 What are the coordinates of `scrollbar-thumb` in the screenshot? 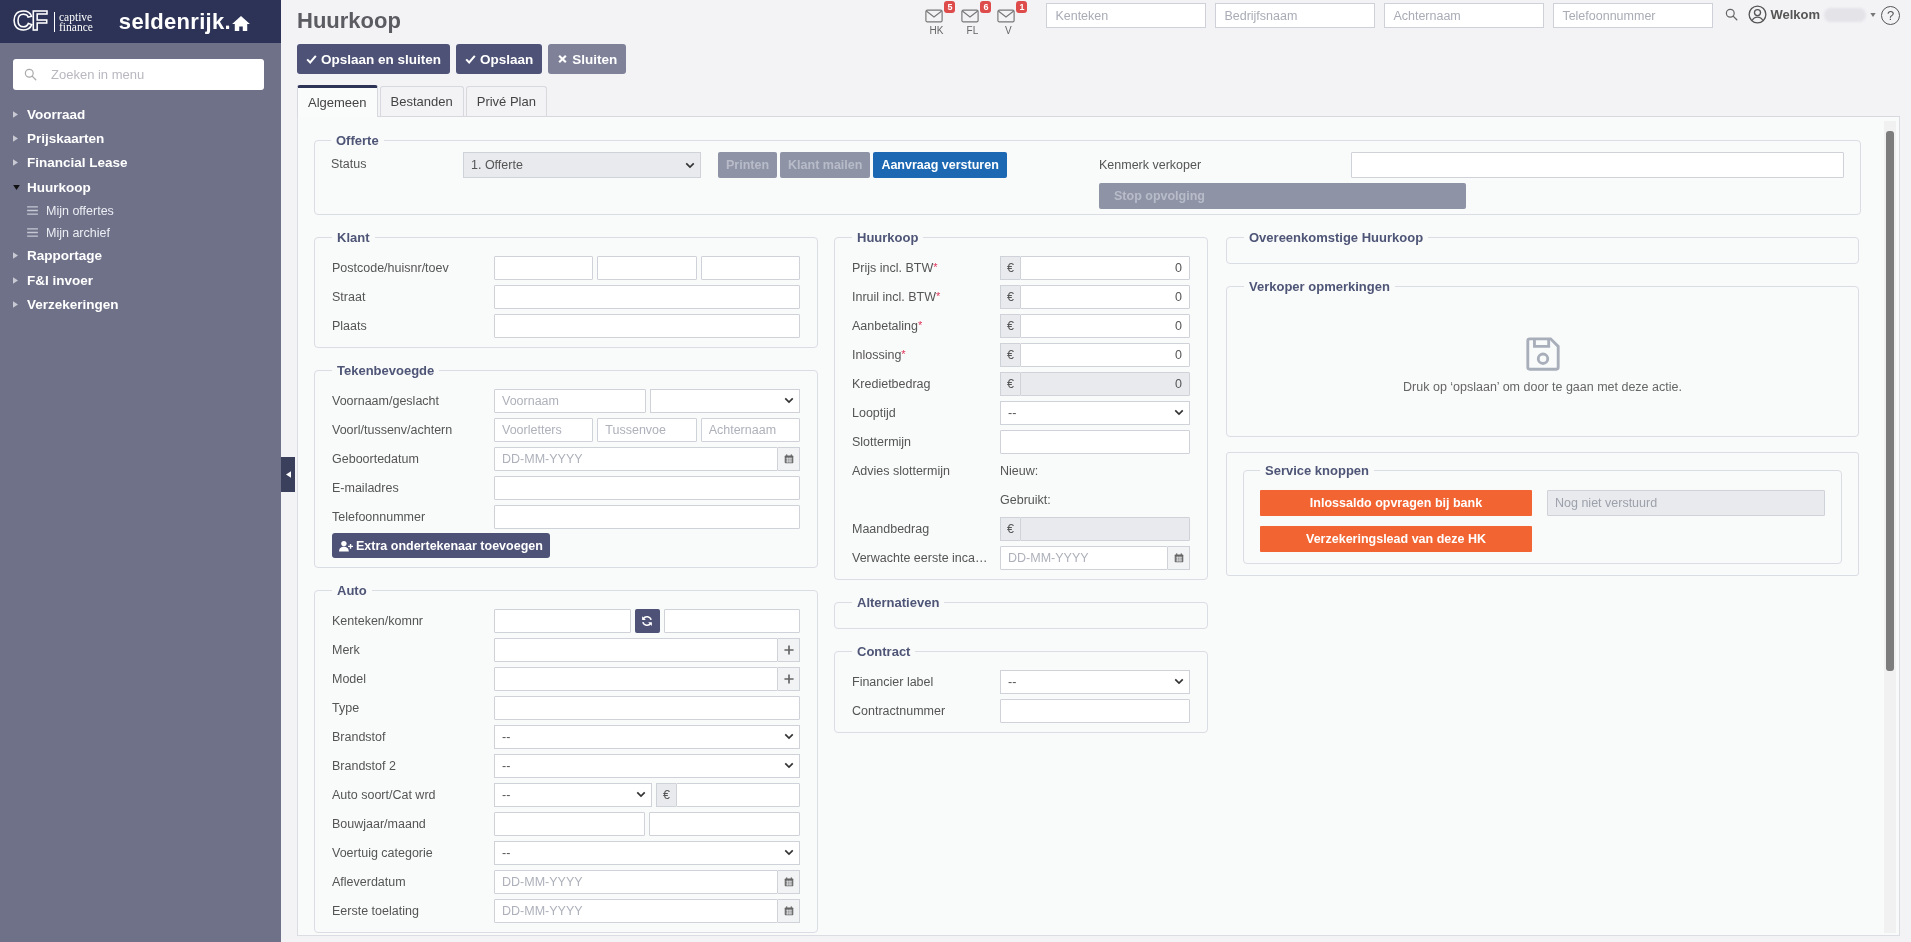 It's located at (1890, 401).